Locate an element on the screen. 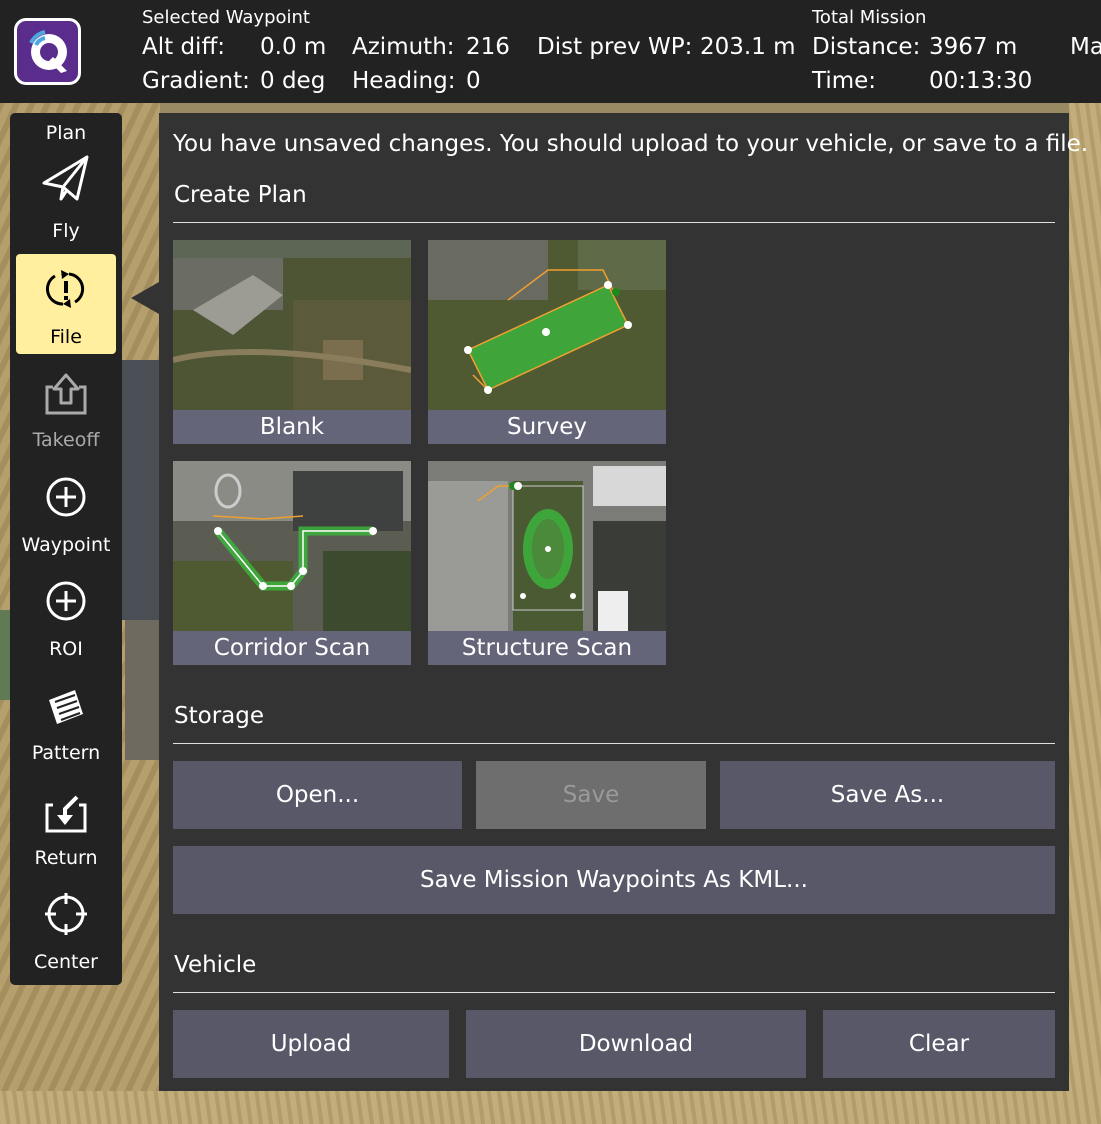 The image size is (1101, 1124). storage-divider is located at coordinates (614, 743).